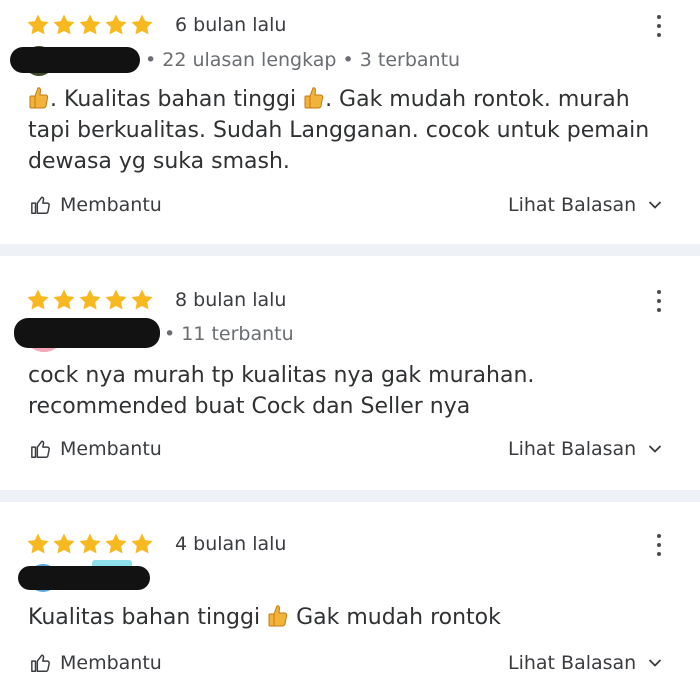  What do you see at coordinates (395, 617) in the screenshot?
I see `review-text-part: Gak mudah rontok` at bounding box center [395, 617].